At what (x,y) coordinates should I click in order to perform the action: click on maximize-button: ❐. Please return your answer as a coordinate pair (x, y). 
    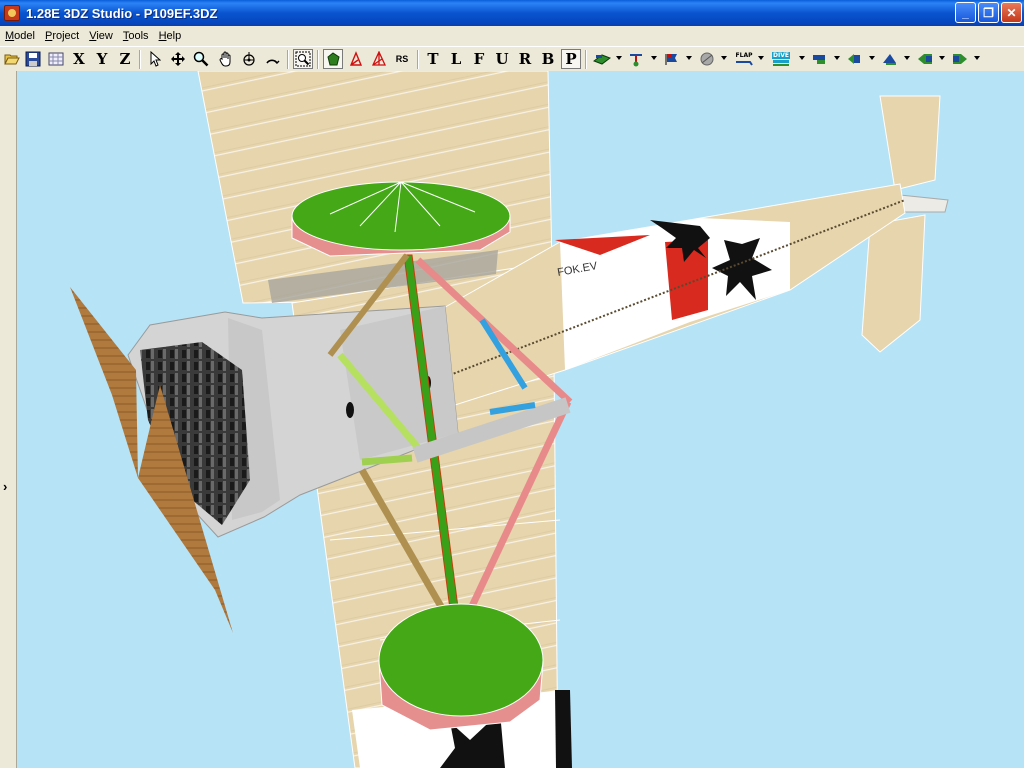
    Looking at the image, I should click on (988, 12).